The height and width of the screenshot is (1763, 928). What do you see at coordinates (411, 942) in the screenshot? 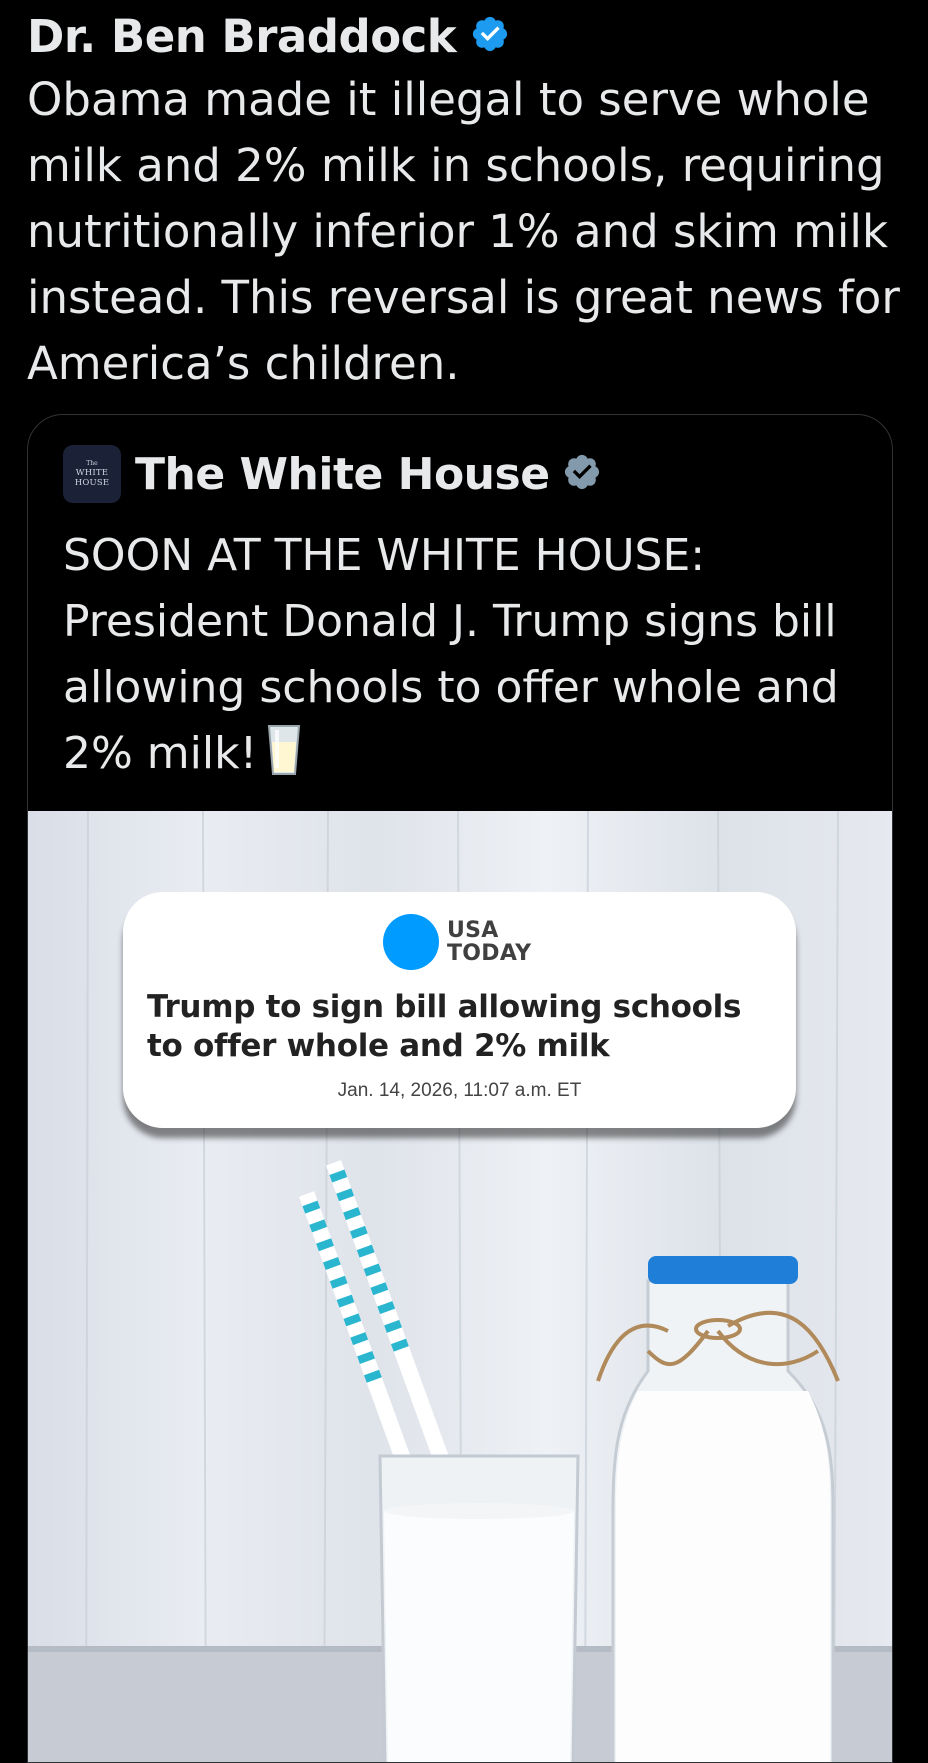
I see `usa-today-dot-icon` at bounding box center [411, 942].